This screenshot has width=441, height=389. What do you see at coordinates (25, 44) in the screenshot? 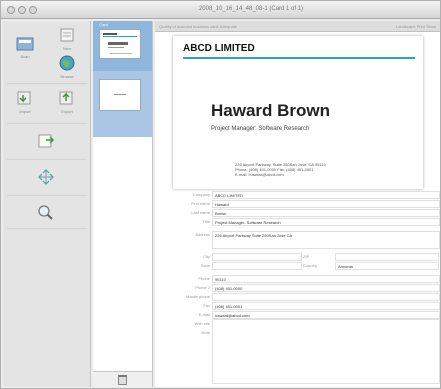
I see `scan-icon` at bounding box center [25, 44].